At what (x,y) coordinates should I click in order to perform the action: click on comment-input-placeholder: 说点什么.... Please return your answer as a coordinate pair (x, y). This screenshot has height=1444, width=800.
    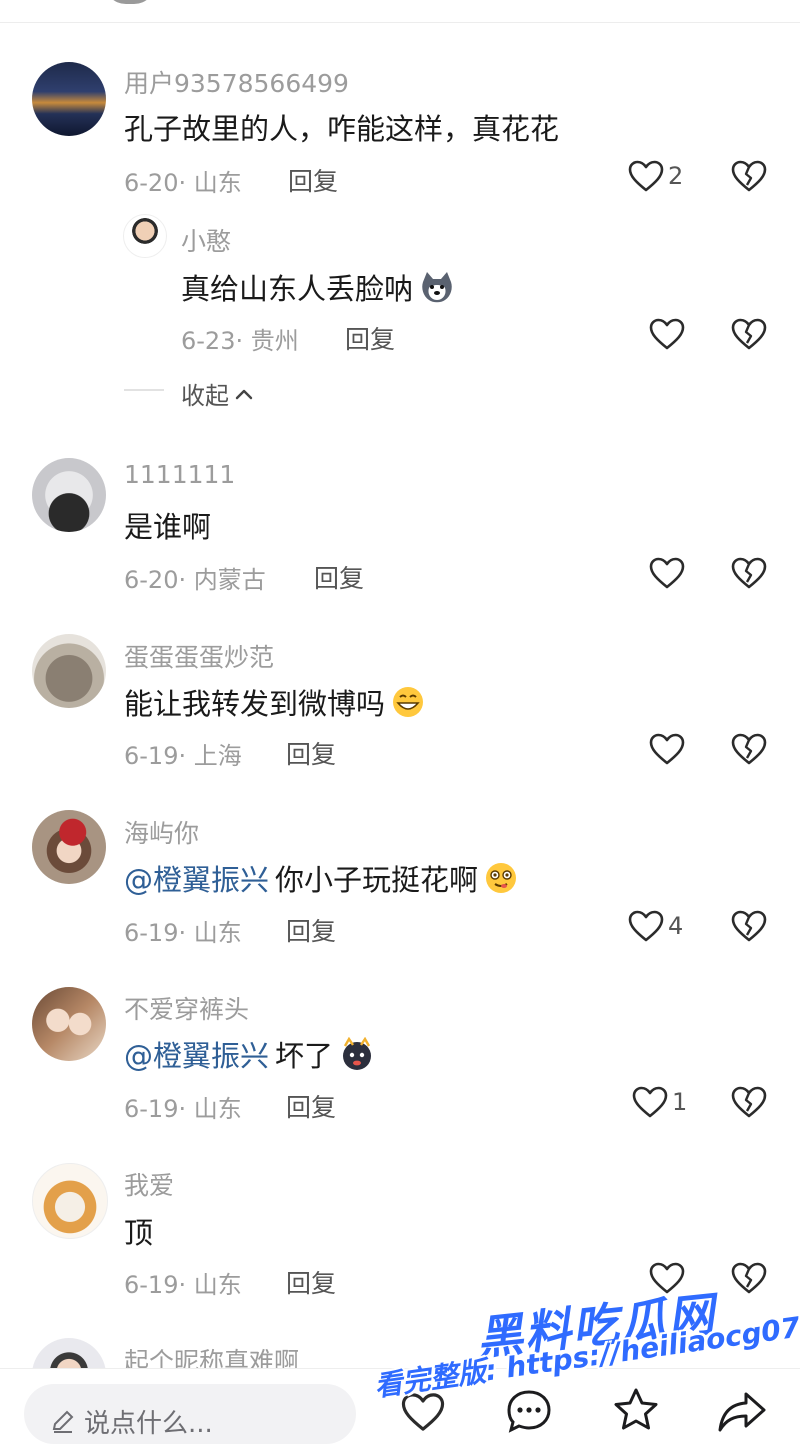
    Looking at the image, I should click on (148, 1424).